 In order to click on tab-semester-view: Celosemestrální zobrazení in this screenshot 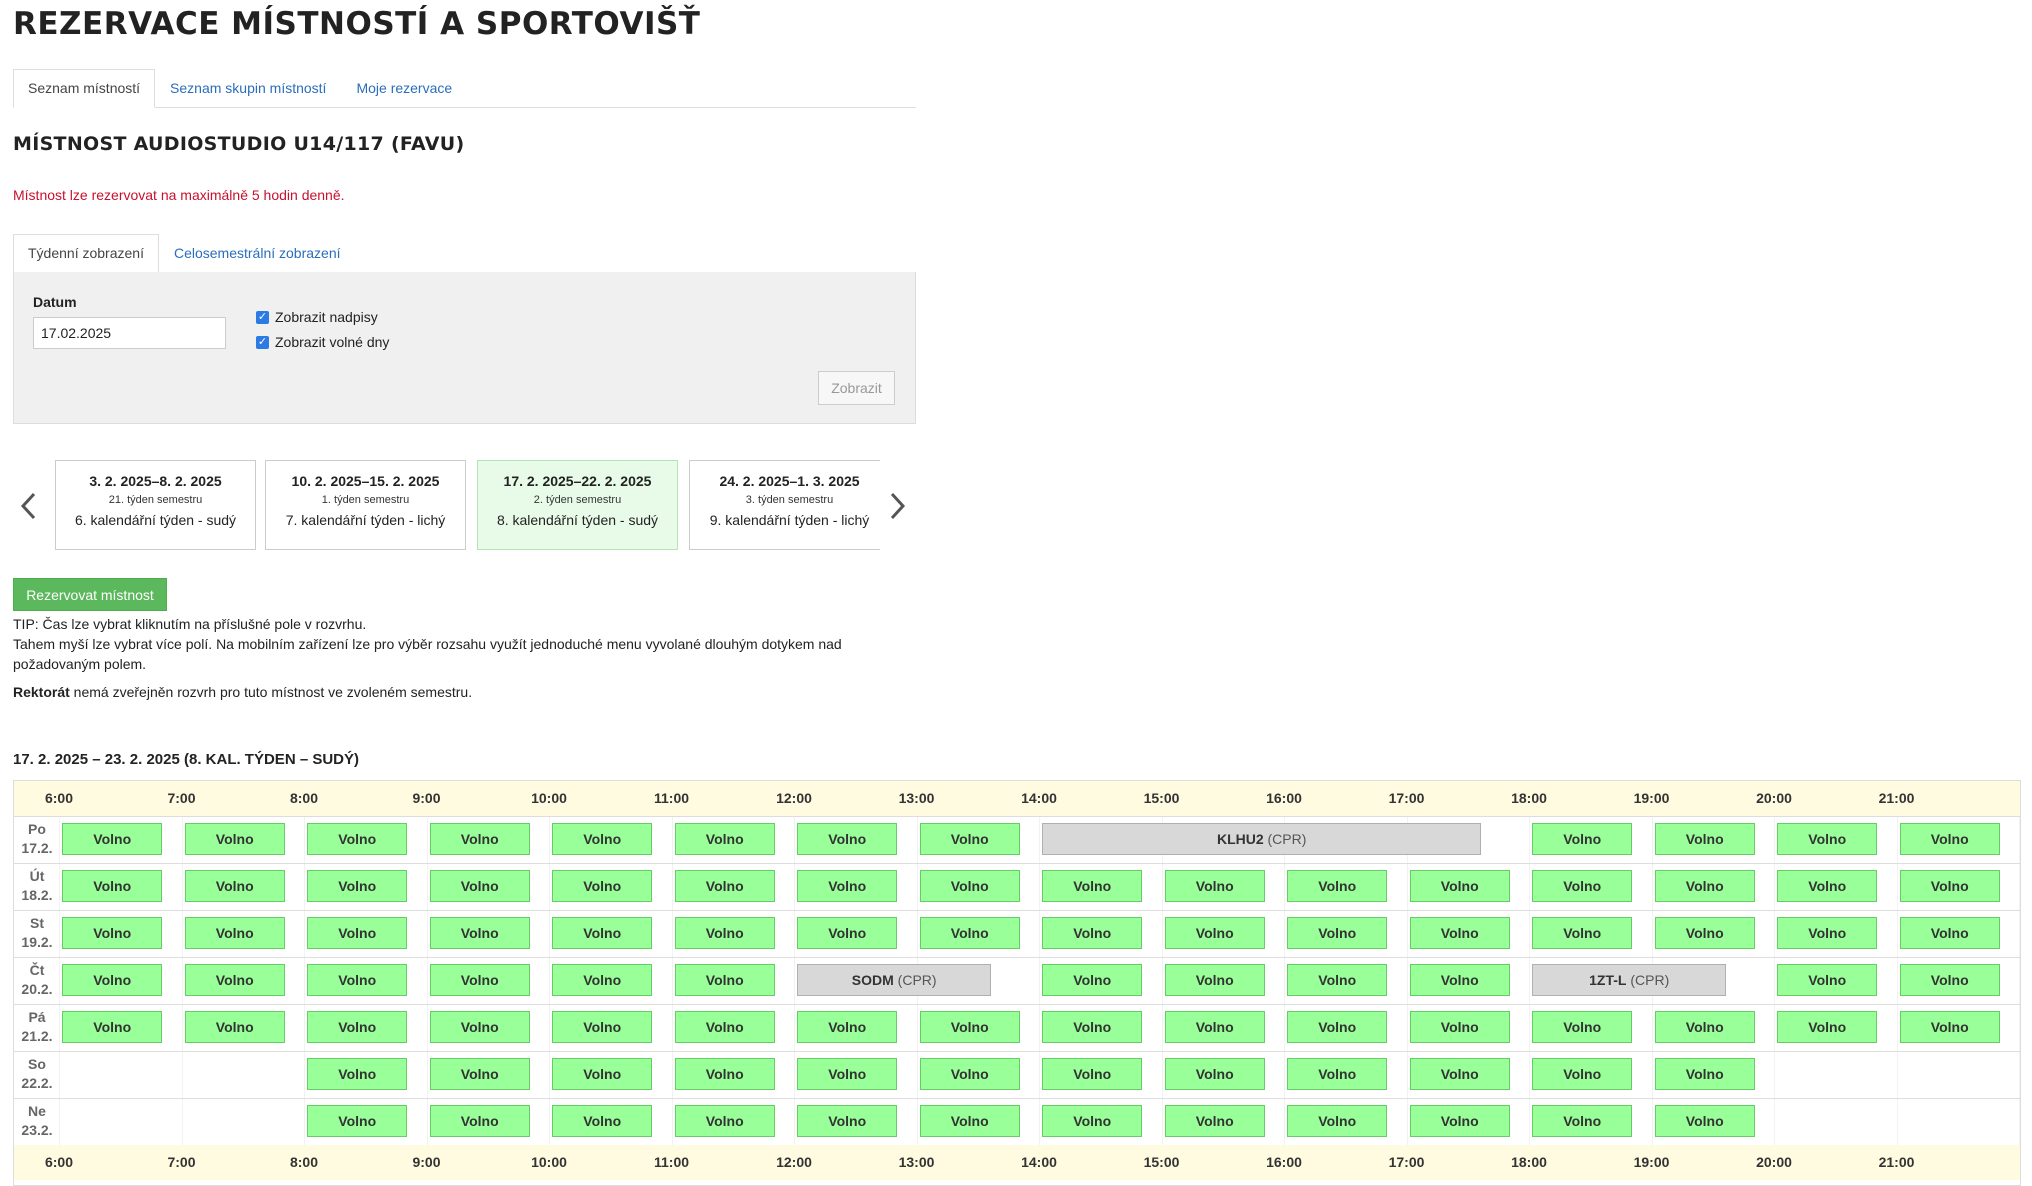, I will do `click(257, 253)`.